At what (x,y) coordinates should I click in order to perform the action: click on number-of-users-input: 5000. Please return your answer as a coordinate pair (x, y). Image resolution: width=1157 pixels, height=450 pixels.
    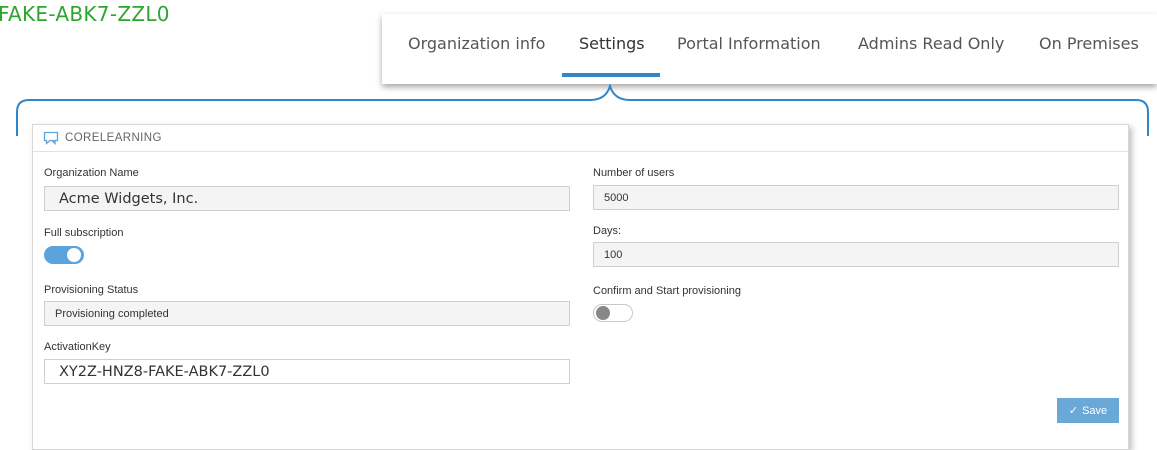
    Looking at the image, I should click on (856, 197).